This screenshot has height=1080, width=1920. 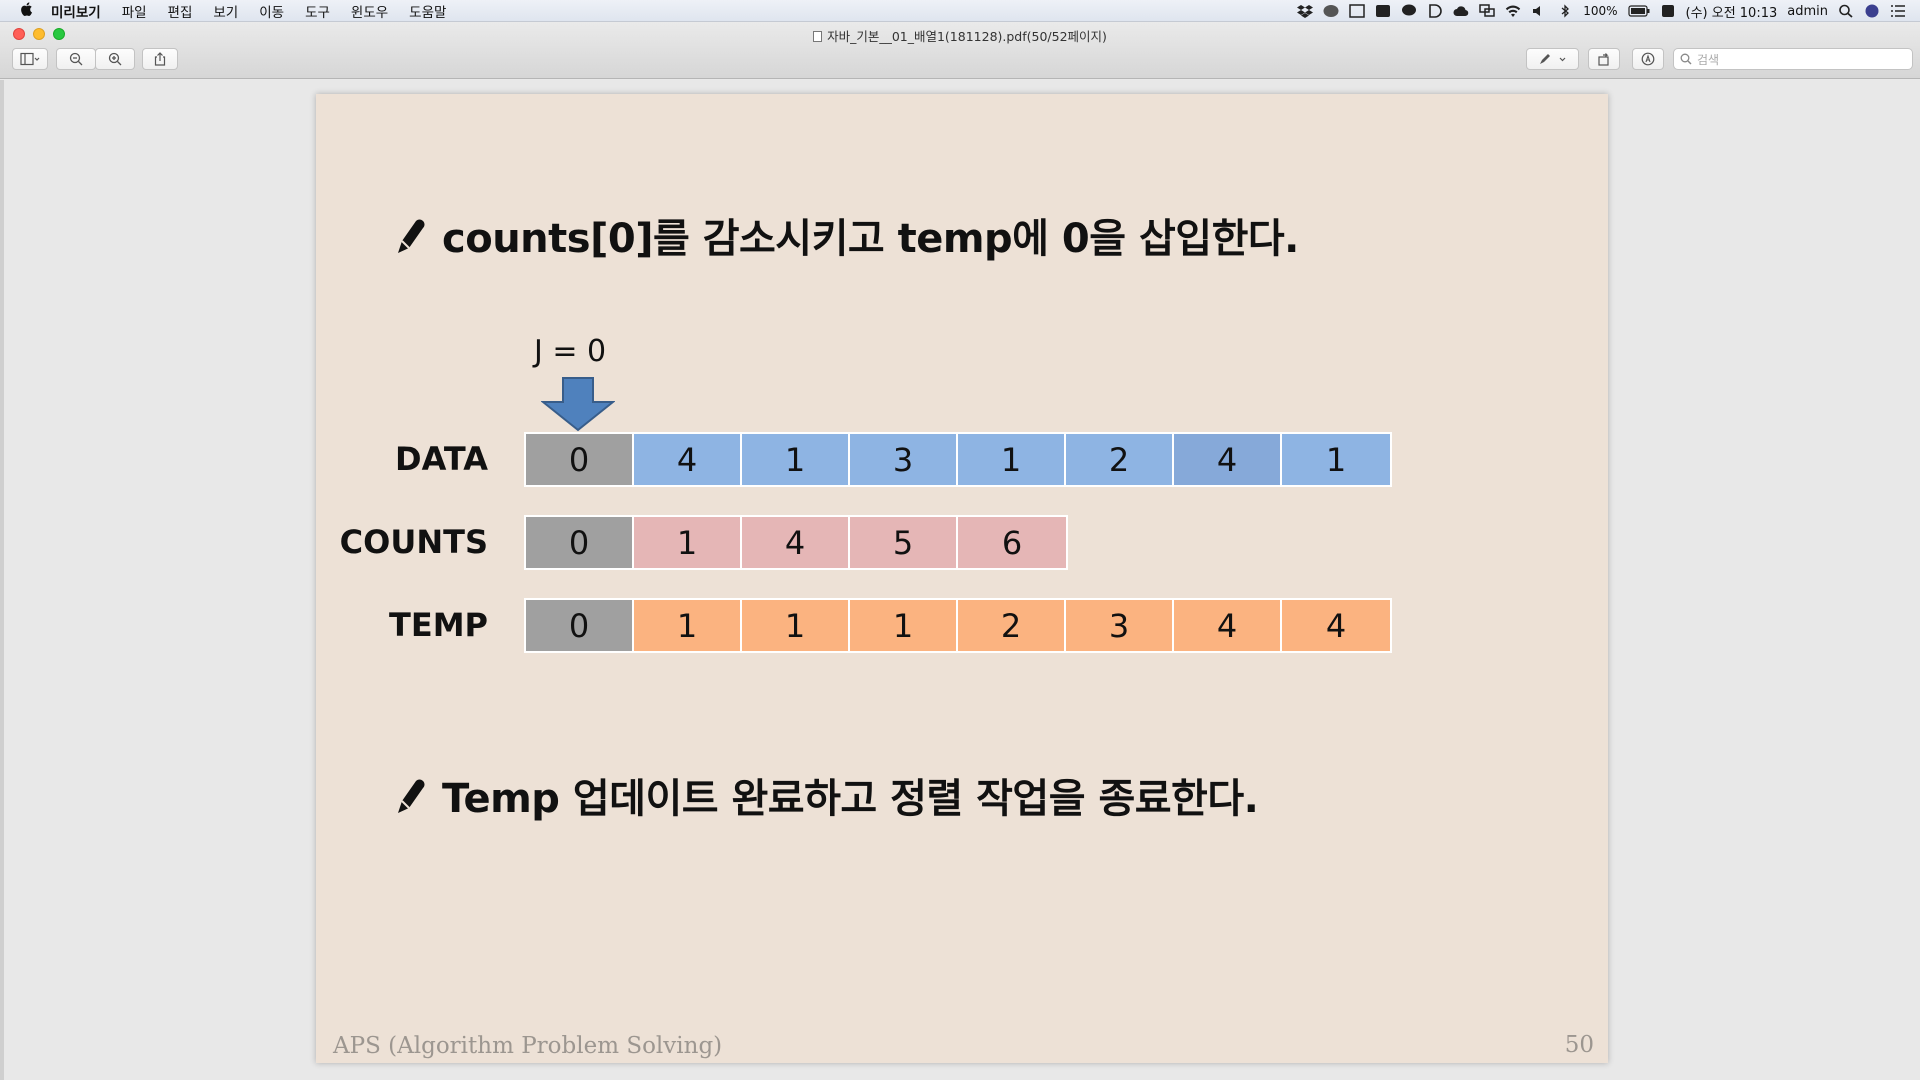 I want to click on bullet-line-1: counts[0]를 감소시키고 temp에 0을 삽입한다., so click(x=846, y=235).